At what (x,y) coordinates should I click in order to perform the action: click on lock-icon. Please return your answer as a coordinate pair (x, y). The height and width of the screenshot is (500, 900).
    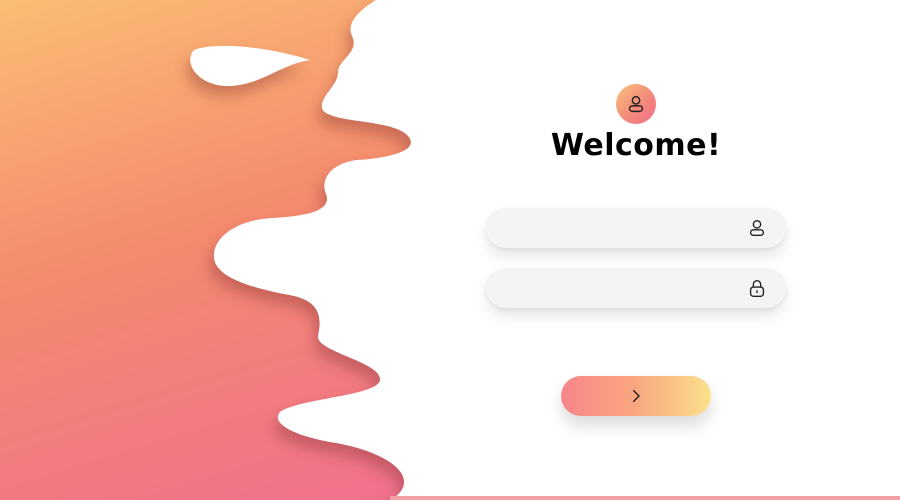
    Looking at the image, I should click on (757, 288).